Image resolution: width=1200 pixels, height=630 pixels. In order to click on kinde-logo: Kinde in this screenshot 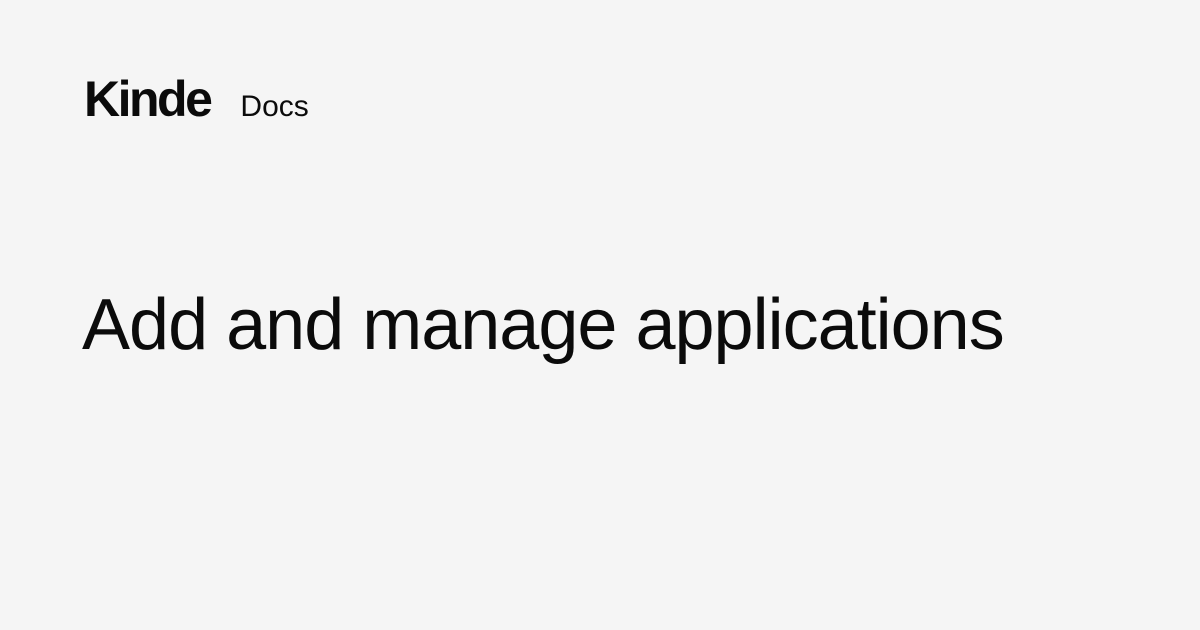, I will do `click(148, 99)`.